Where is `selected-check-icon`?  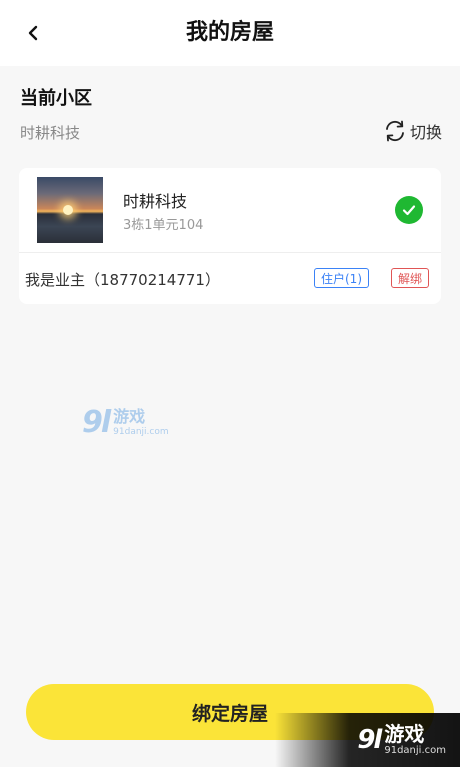
selected-check-icon is located at coordinates (409, 210).